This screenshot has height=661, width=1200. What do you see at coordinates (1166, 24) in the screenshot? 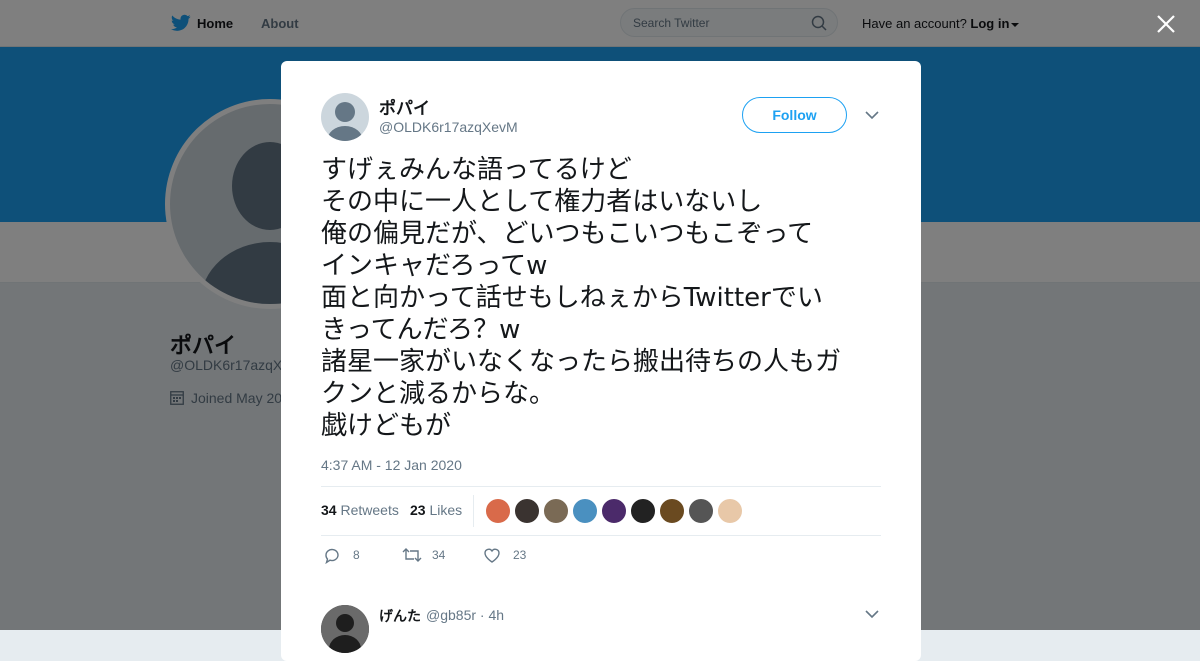
I see `close-icon` at bounding box center [1166, 24].